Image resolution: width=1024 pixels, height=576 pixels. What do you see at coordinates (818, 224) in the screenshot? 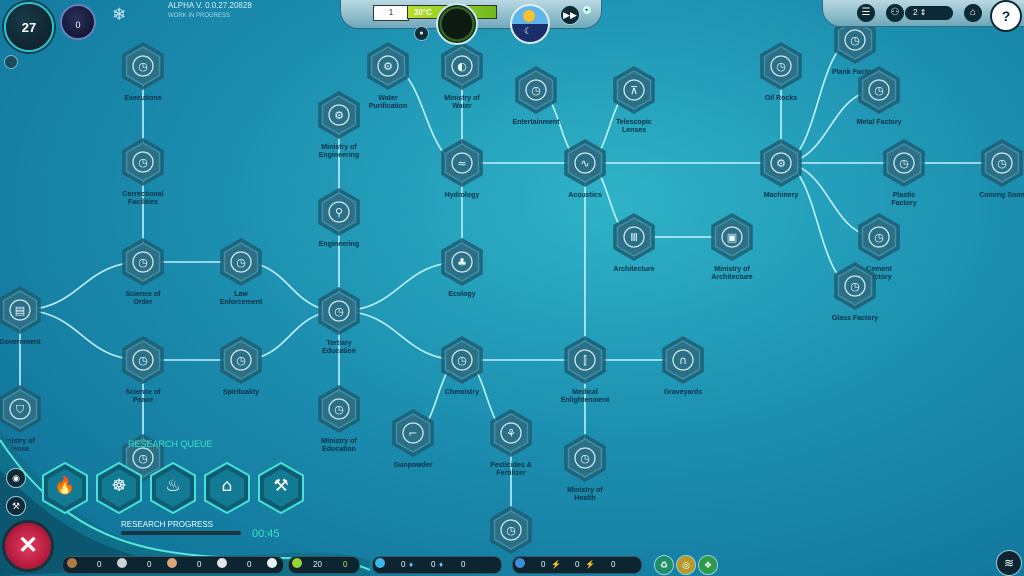
I see `tree-edge-machinery-glass_factory` at bounding box center [818, 224].